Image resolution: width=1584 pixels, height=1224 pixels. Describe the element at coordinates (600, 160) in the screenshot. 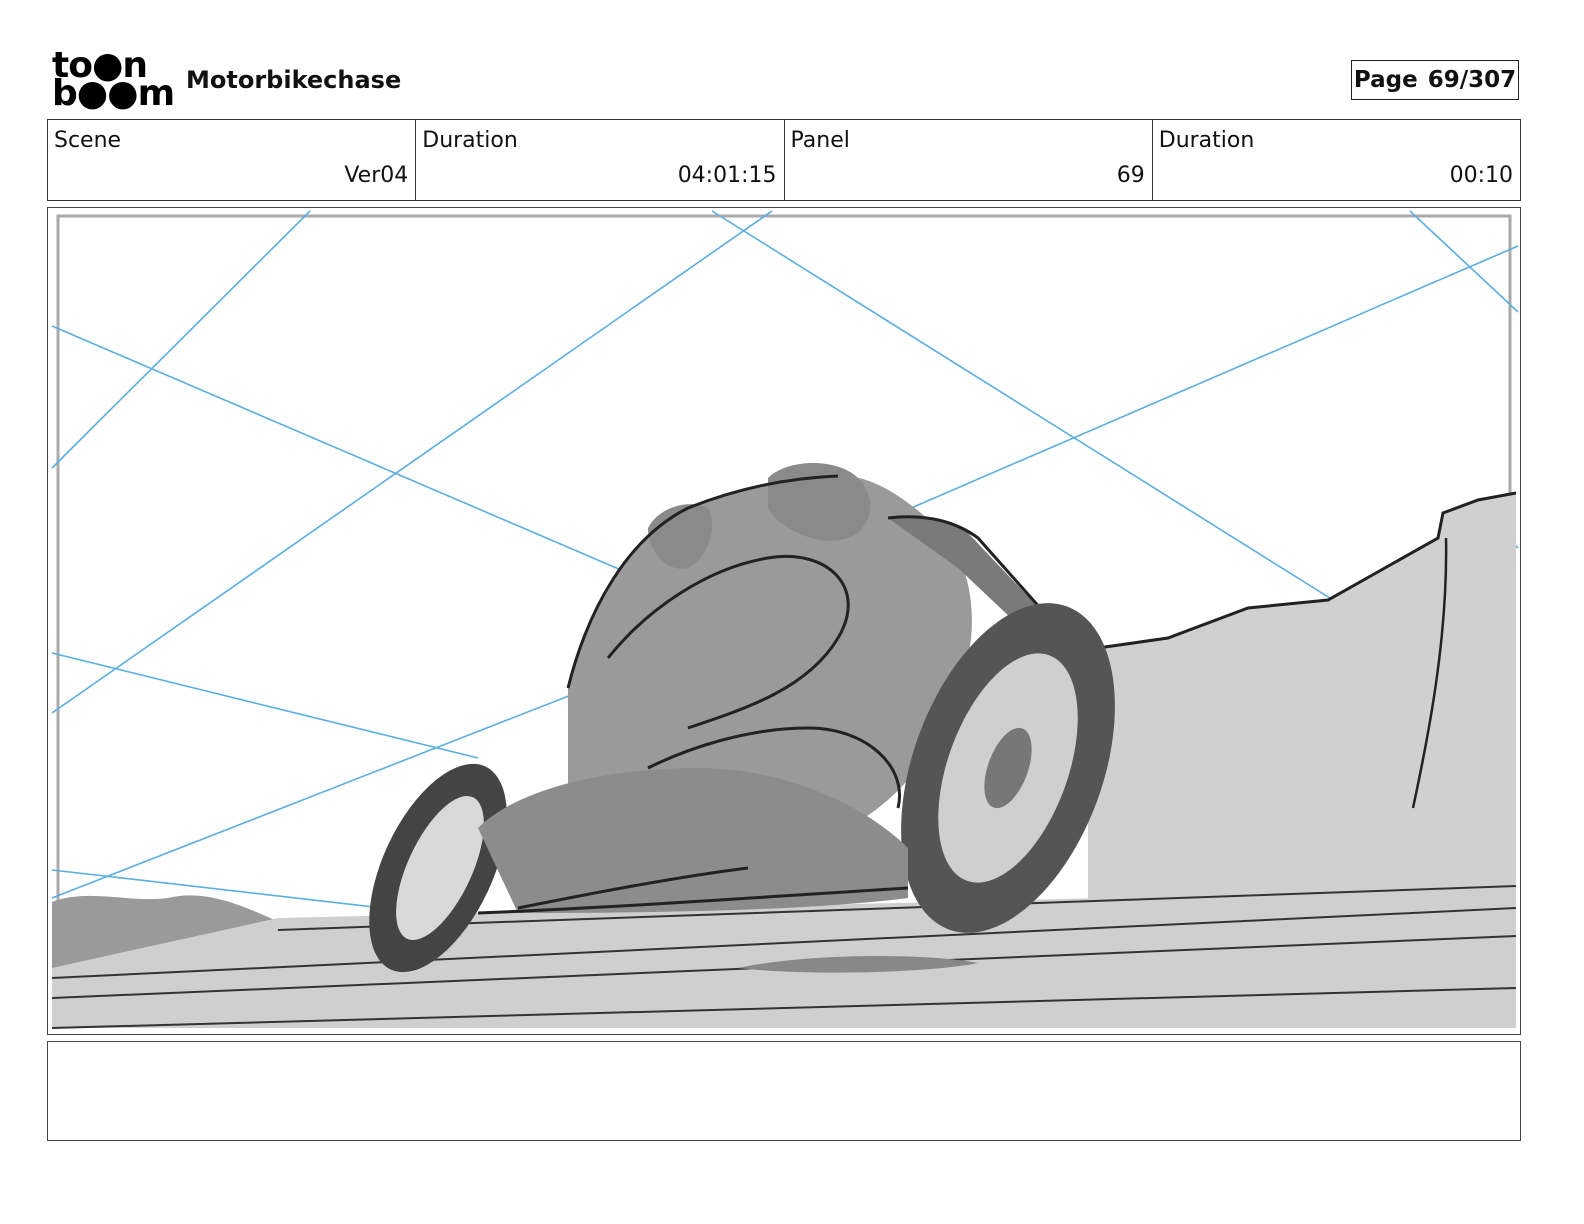

I see `scene-duration-cell: Duration 04:01:15` at that location.